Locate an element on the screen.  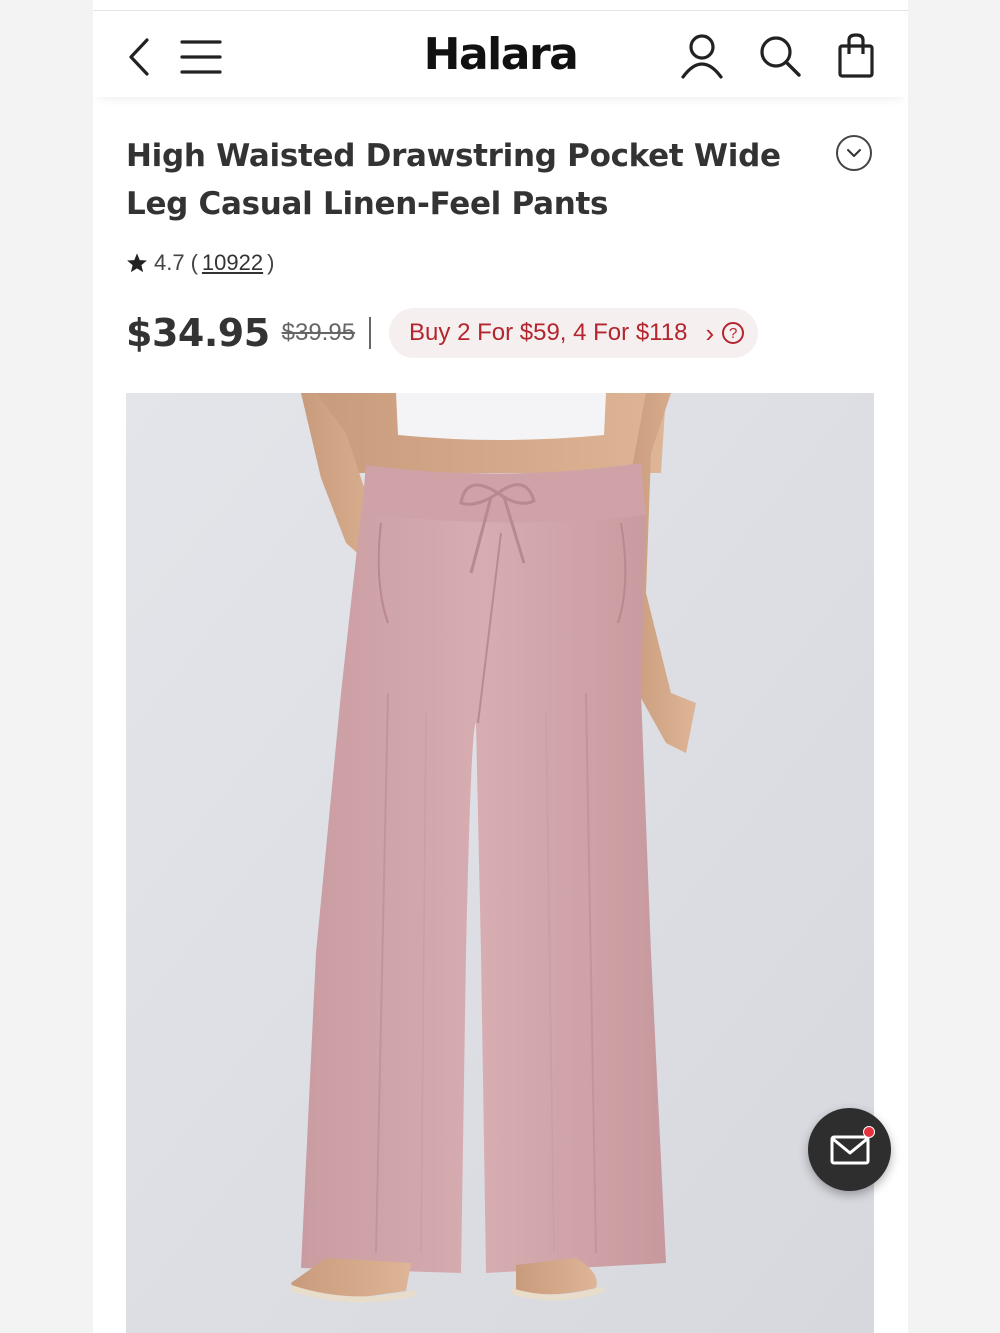
brand-logo: Halara is located at coordinates (501, 54).